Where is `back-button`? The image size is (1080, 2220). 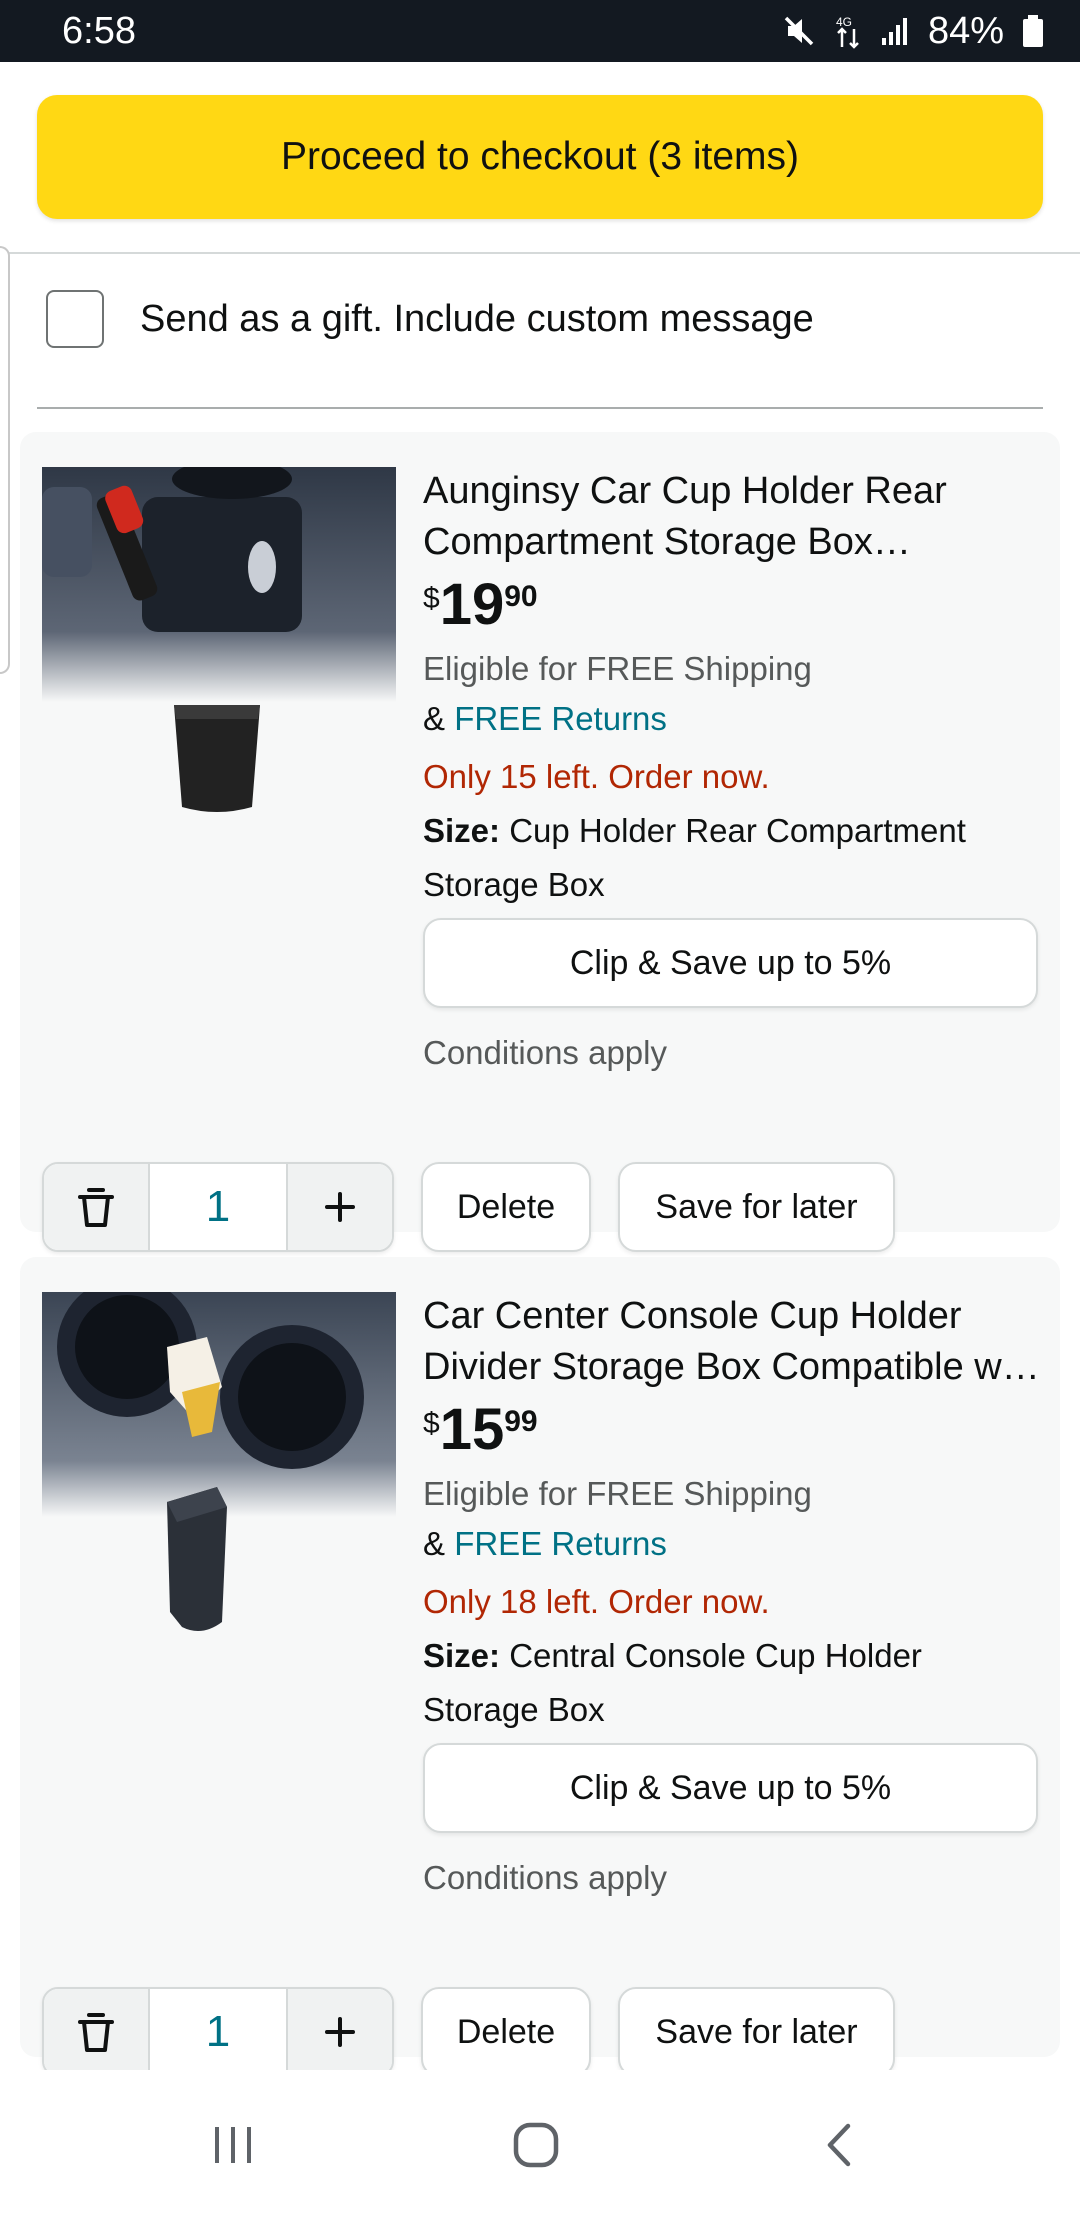
back-button is located at coordinates (839, 2145).